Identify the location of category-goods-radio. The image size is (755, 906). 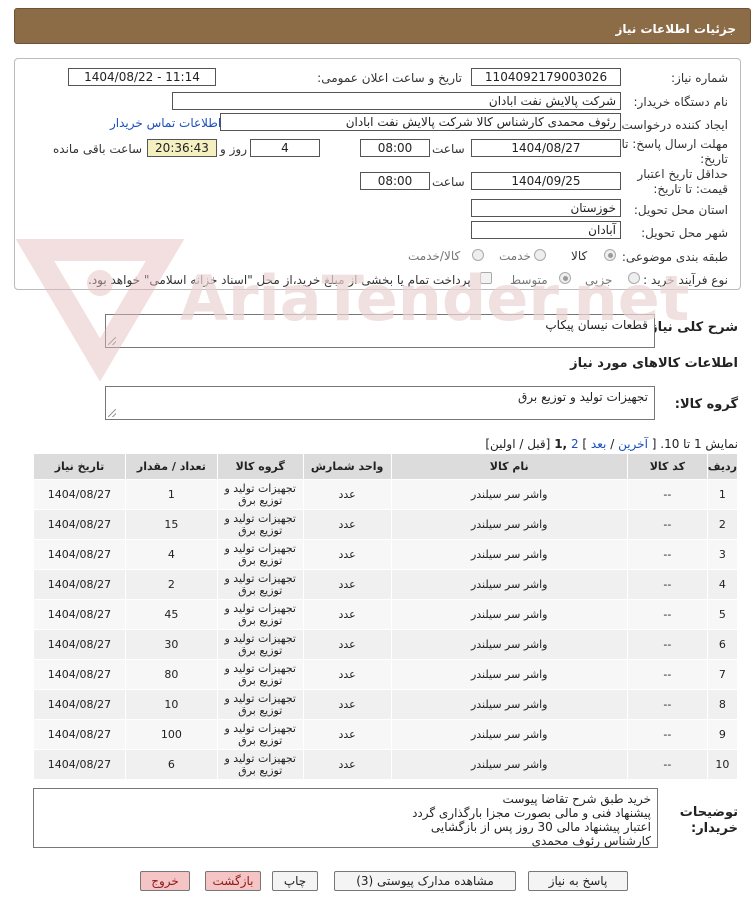
(610, 255).